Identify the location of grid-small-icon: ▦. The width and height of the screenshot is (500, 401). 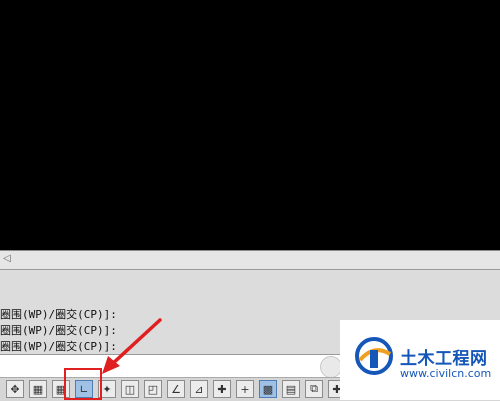
(38, 389).